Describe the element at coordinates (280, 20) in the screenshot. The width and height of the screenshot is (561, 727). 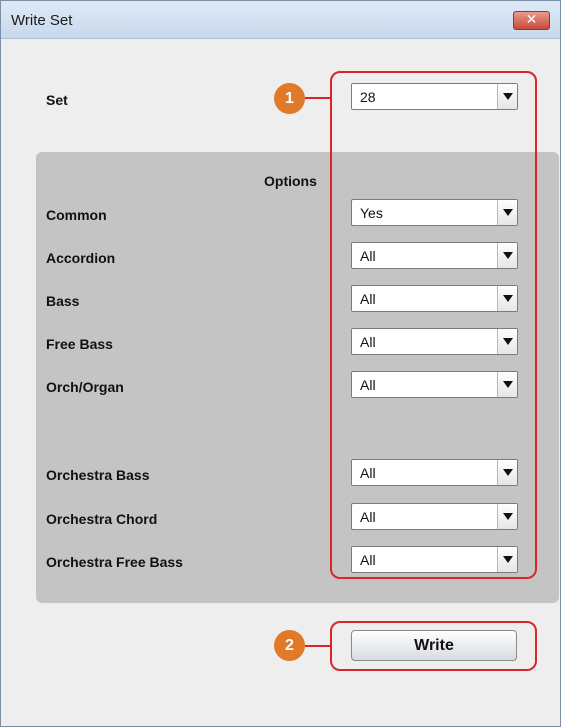
I see `title-bar: Write Set ✕` at that location.